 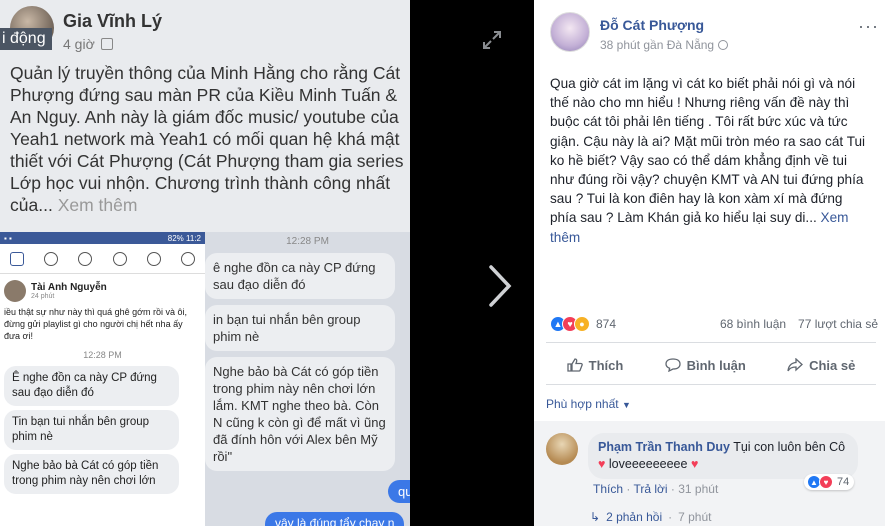 I want to click on expand-icon, so click(x=492, y=40).